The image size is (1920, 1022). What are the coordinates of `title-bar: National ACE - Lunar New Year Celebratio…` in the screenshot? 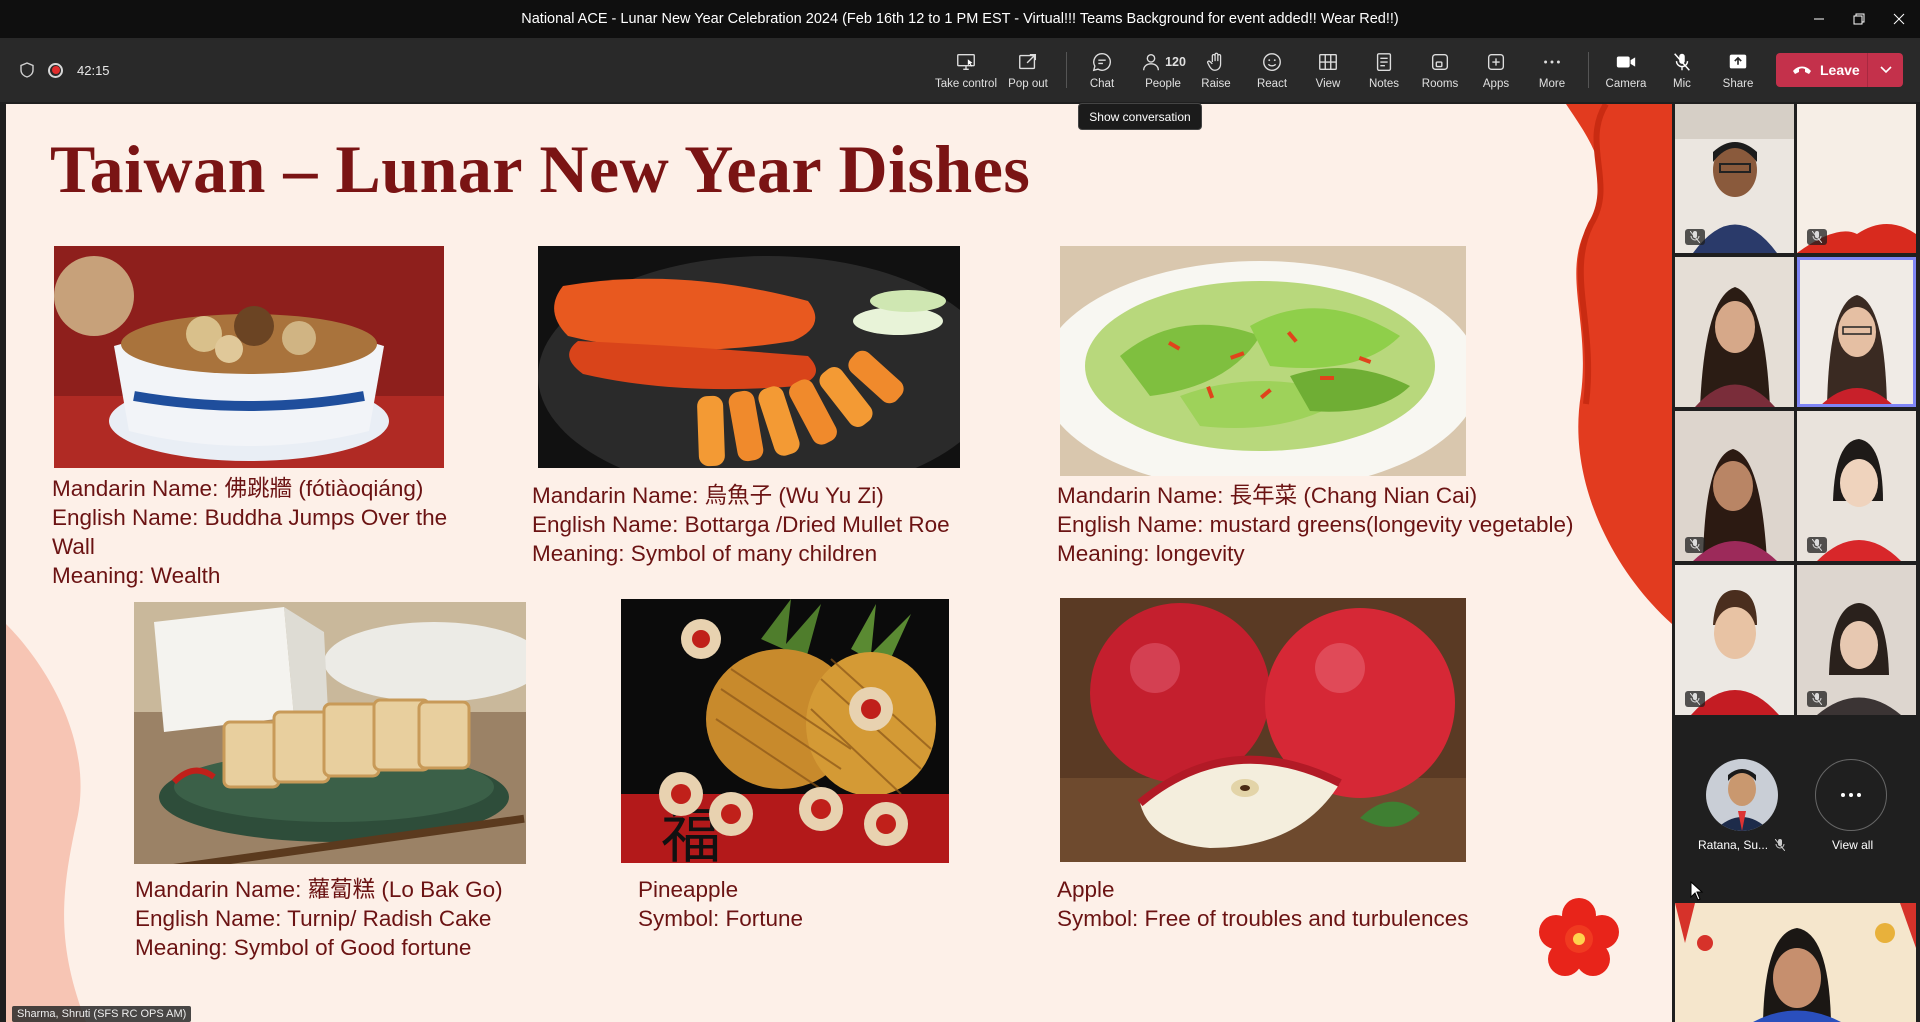 It's located at (960, 19).